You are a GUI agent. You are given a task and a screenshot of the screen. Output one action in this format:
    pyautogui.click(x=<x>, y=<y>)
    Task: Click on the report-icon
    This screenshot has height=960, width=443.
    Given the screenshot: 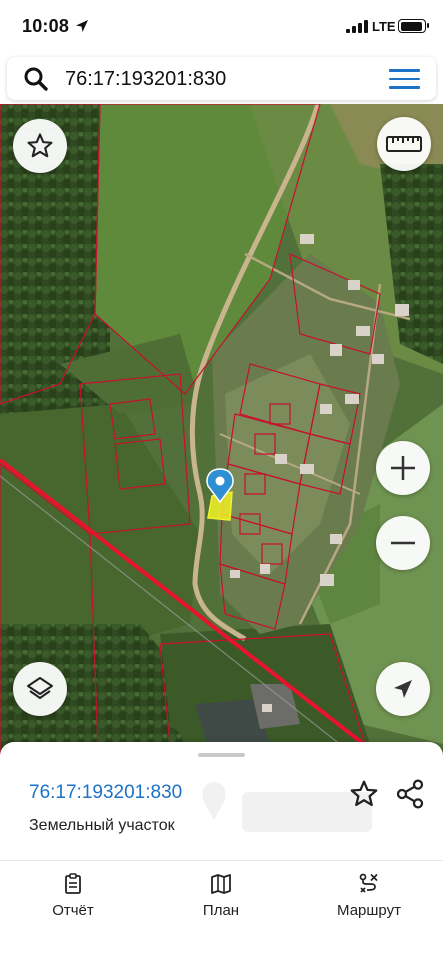 What is the action you would take?
    pyautogui.click(x=73, y=883)
    